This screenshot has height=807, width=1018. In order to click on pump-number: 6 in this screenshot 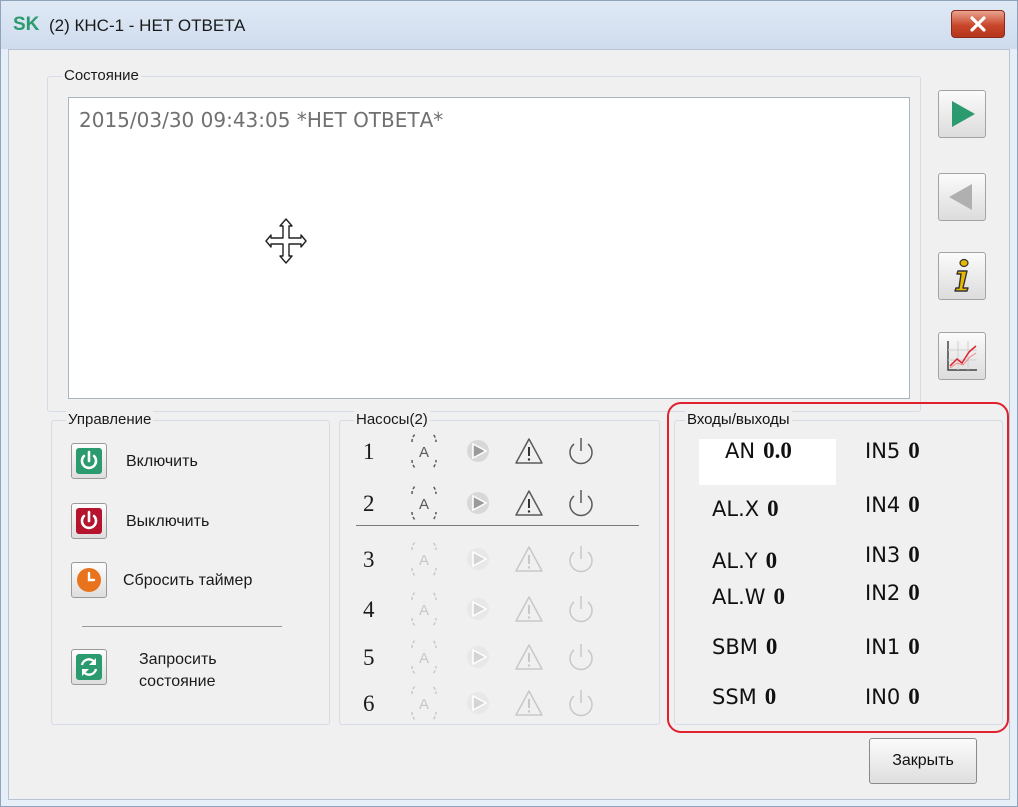, I will do `click(369, 703)`.